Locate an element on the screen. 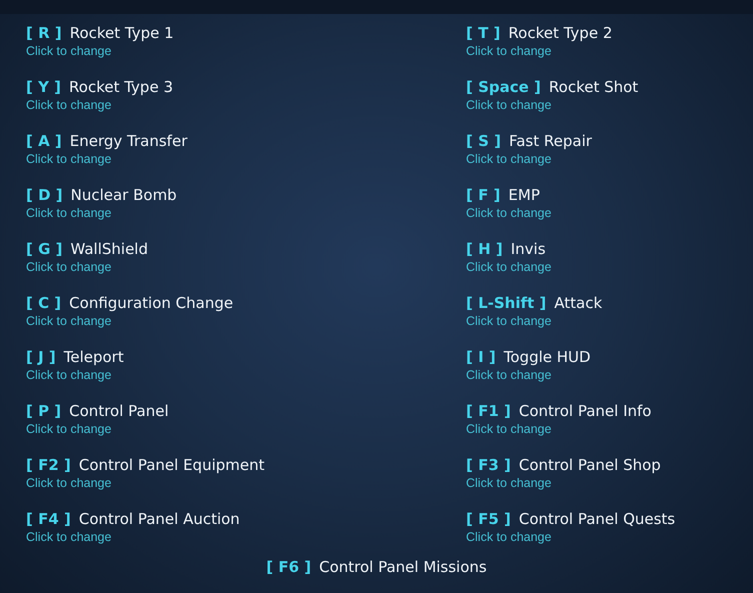 The width and height of the screenshot is (753, 593). action-label: Toggle HUD is located at coordinates (547, 357).